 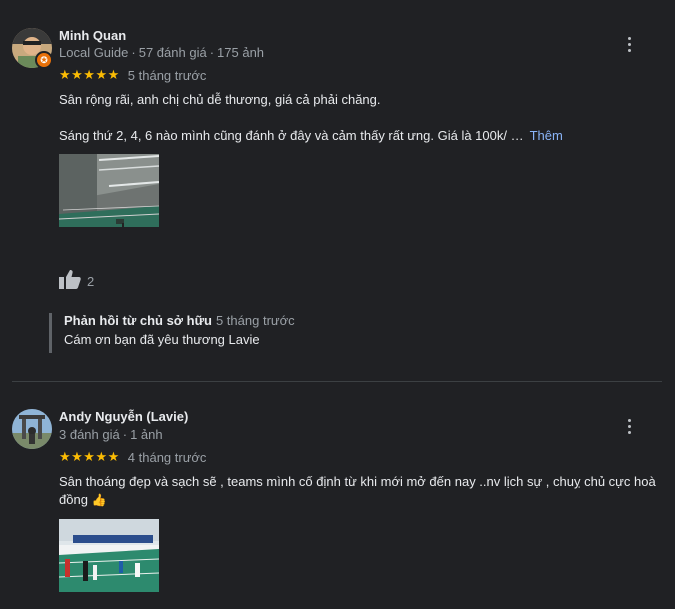 I want to click on reviewer-meta: Local Guide · 57 đánh giá · 175 ảnh, so click(x=162, y=52).